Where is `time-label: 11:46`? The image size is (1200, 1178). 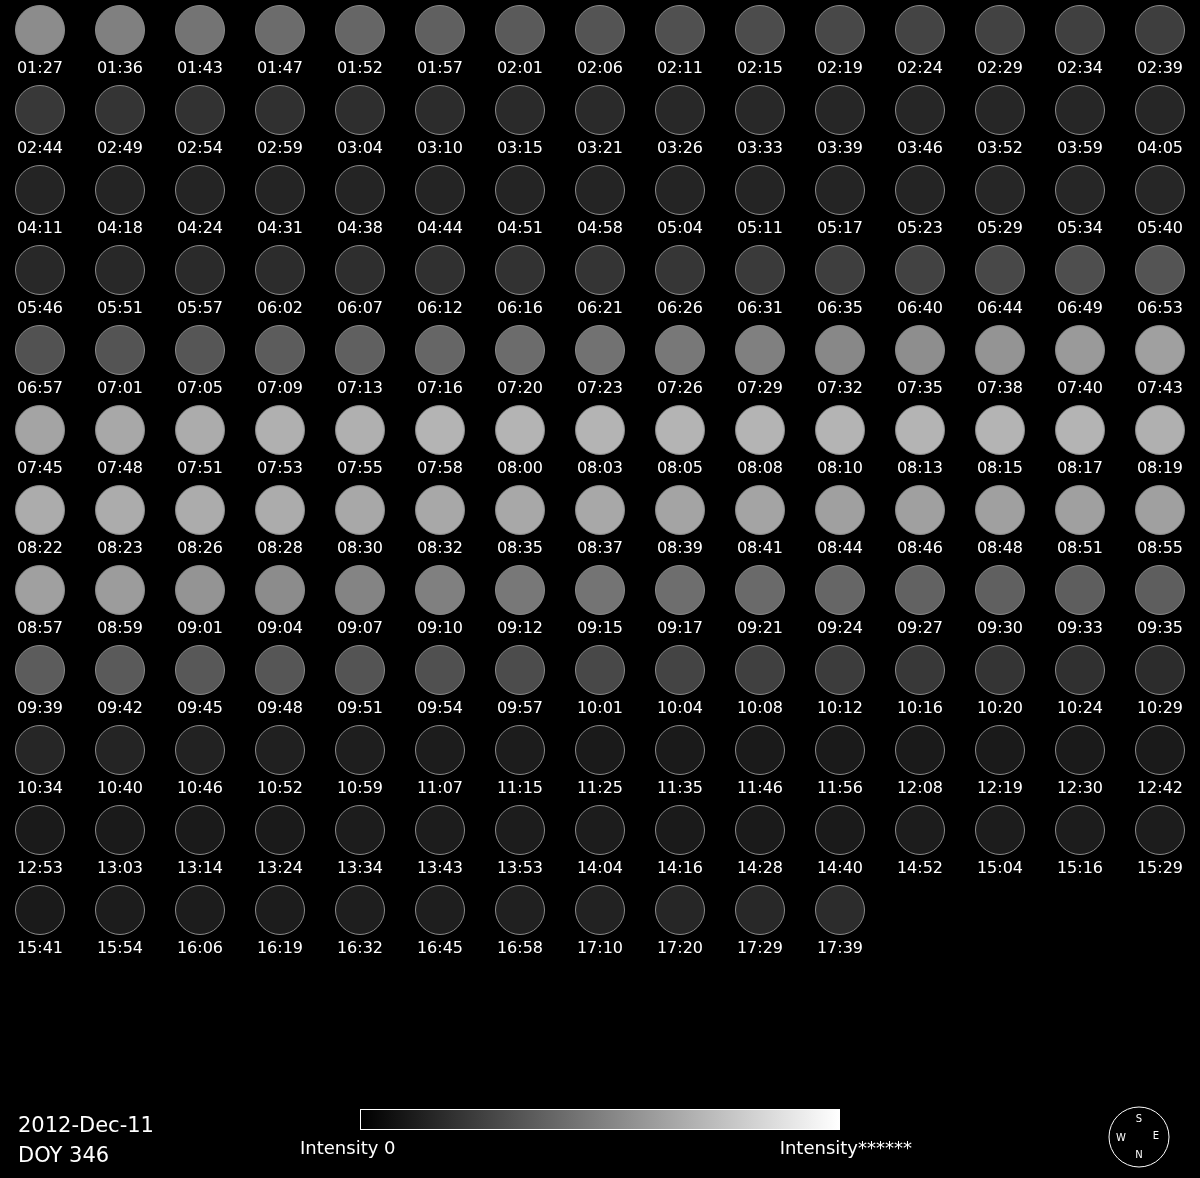 time-label: 11:46 is located at coordinates (760, 788).